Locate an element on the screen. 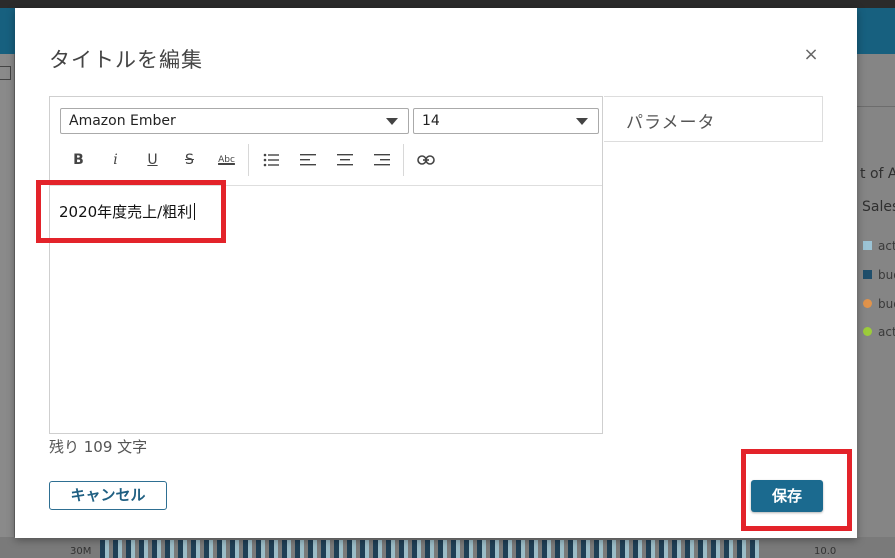 The height and width of the screenshot is (558, 895). align-center-icon is located at coordinates (344, 160).